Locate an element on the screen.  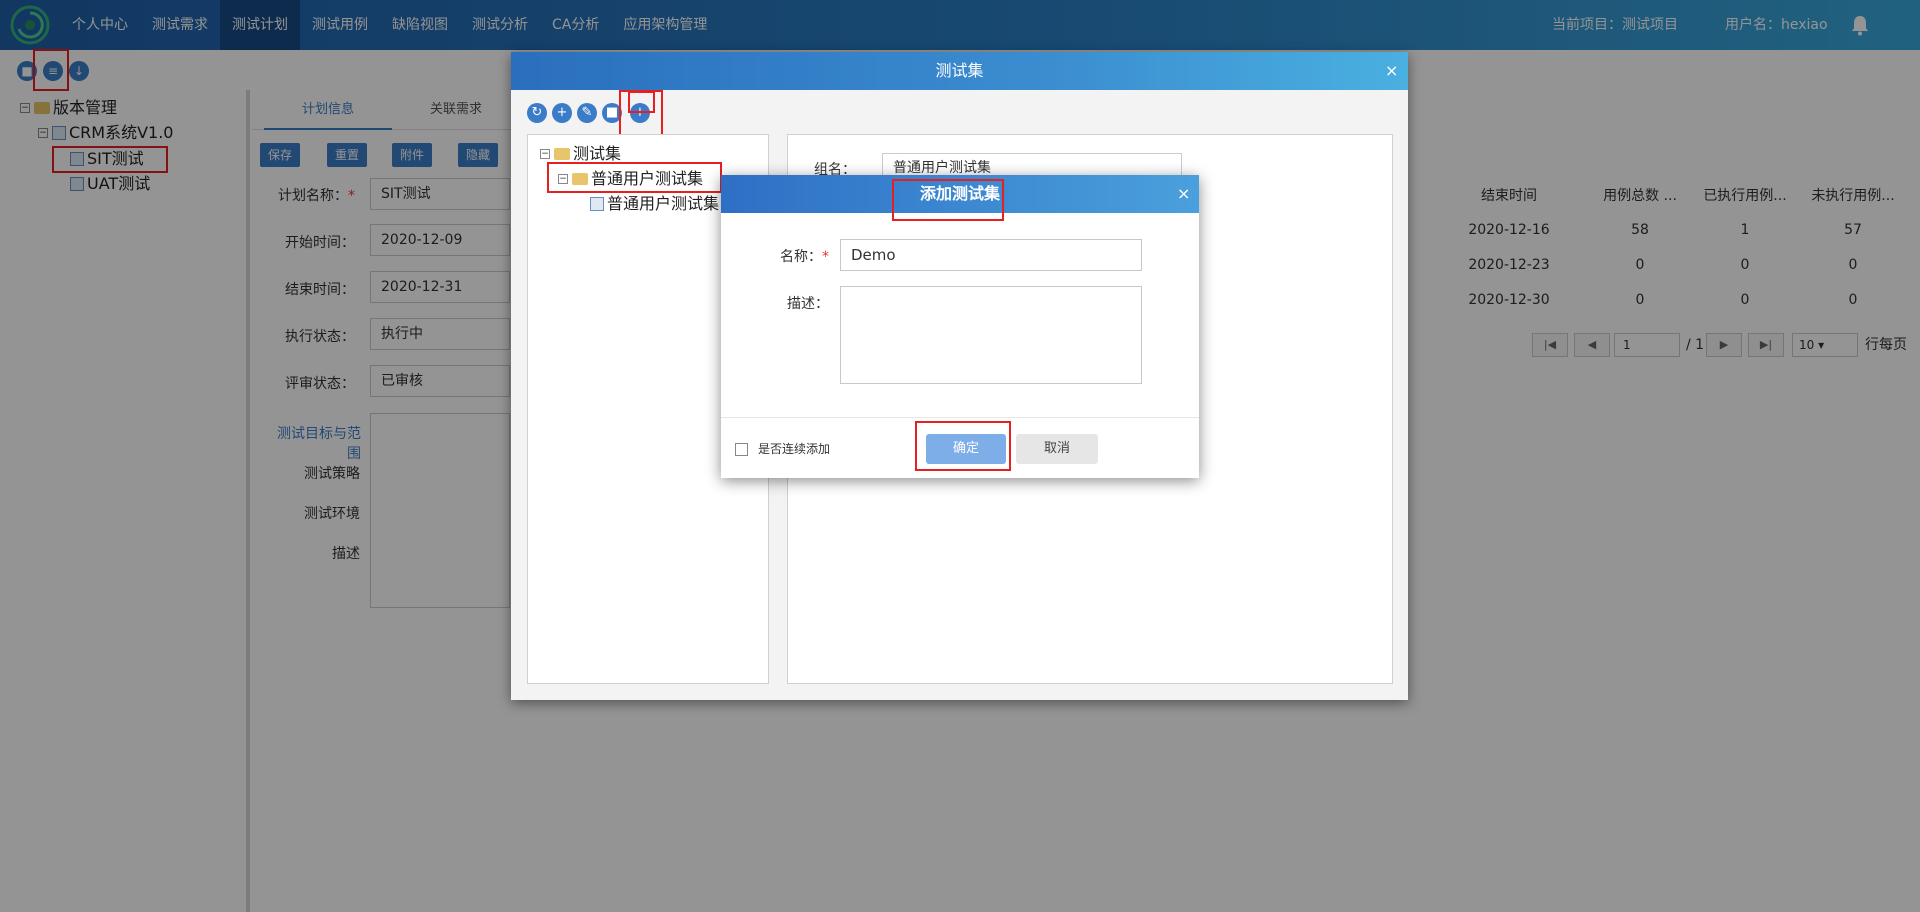
desc-label: 描述： is located at coordinates (808, 304).